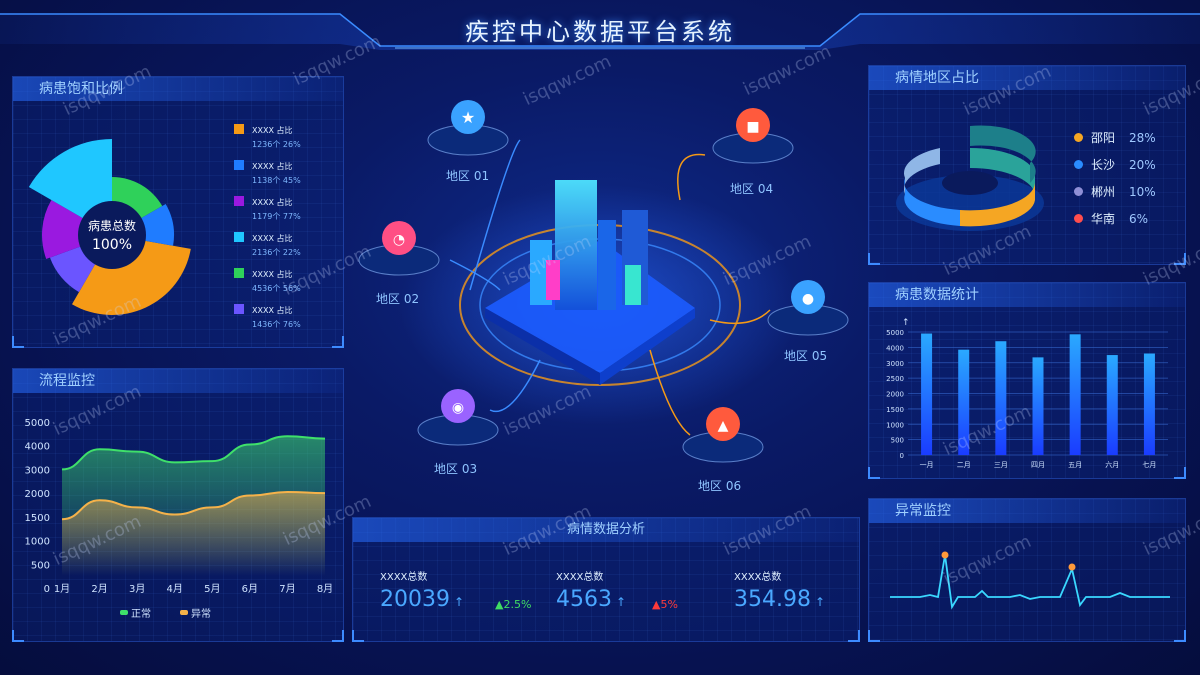 Image resolution: width=1200 pixels, height=675 pixels. Describe the element at coordinates (779, 590) in the screenshot. I see `stat-total-3: XXXX总数 354.98 ↑` at that location.